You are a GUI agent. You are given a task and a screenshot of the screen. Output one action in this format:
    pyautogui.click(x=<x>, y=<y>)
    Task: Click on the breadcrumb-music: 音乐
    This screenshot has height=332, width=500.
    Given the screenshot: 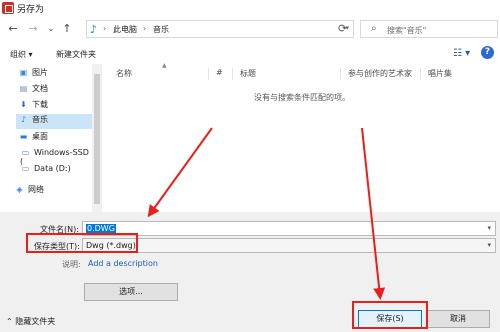 What is the action you would take?
    pyautogui.click(x=161, y=29)
    